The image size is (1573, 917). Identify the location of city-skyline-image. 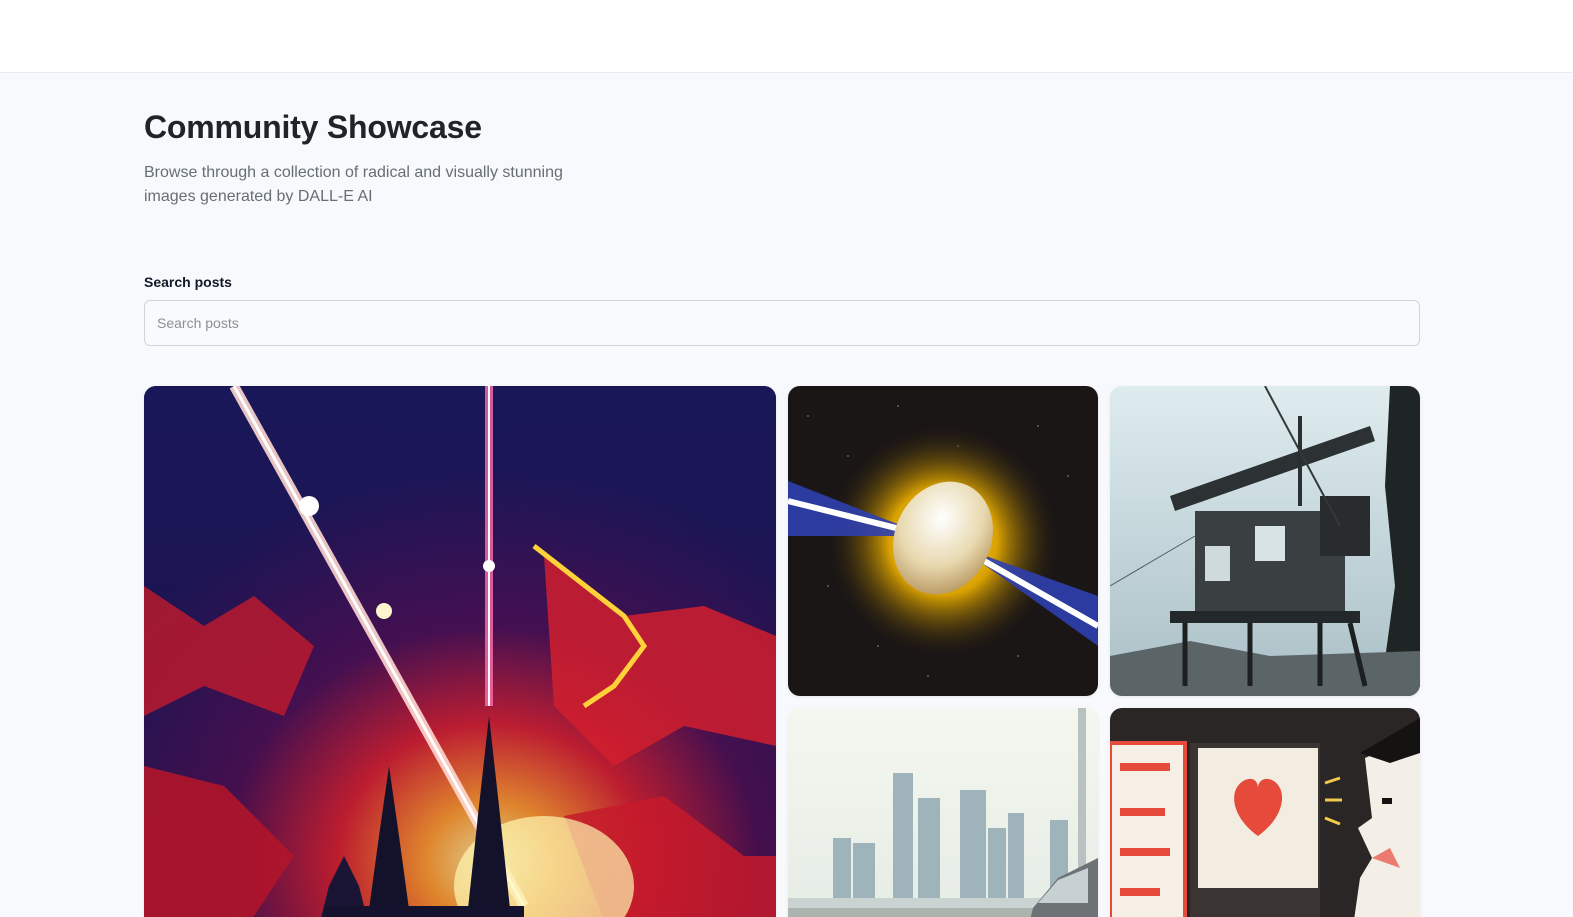
(943, 812).